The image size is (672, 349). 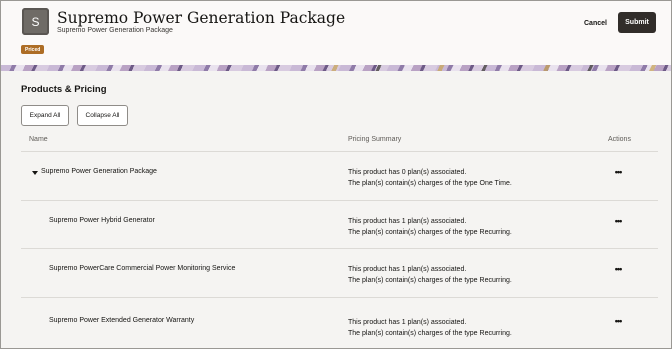 I want to click on section-title: Products & Pricing, so click(x=64, y=89).